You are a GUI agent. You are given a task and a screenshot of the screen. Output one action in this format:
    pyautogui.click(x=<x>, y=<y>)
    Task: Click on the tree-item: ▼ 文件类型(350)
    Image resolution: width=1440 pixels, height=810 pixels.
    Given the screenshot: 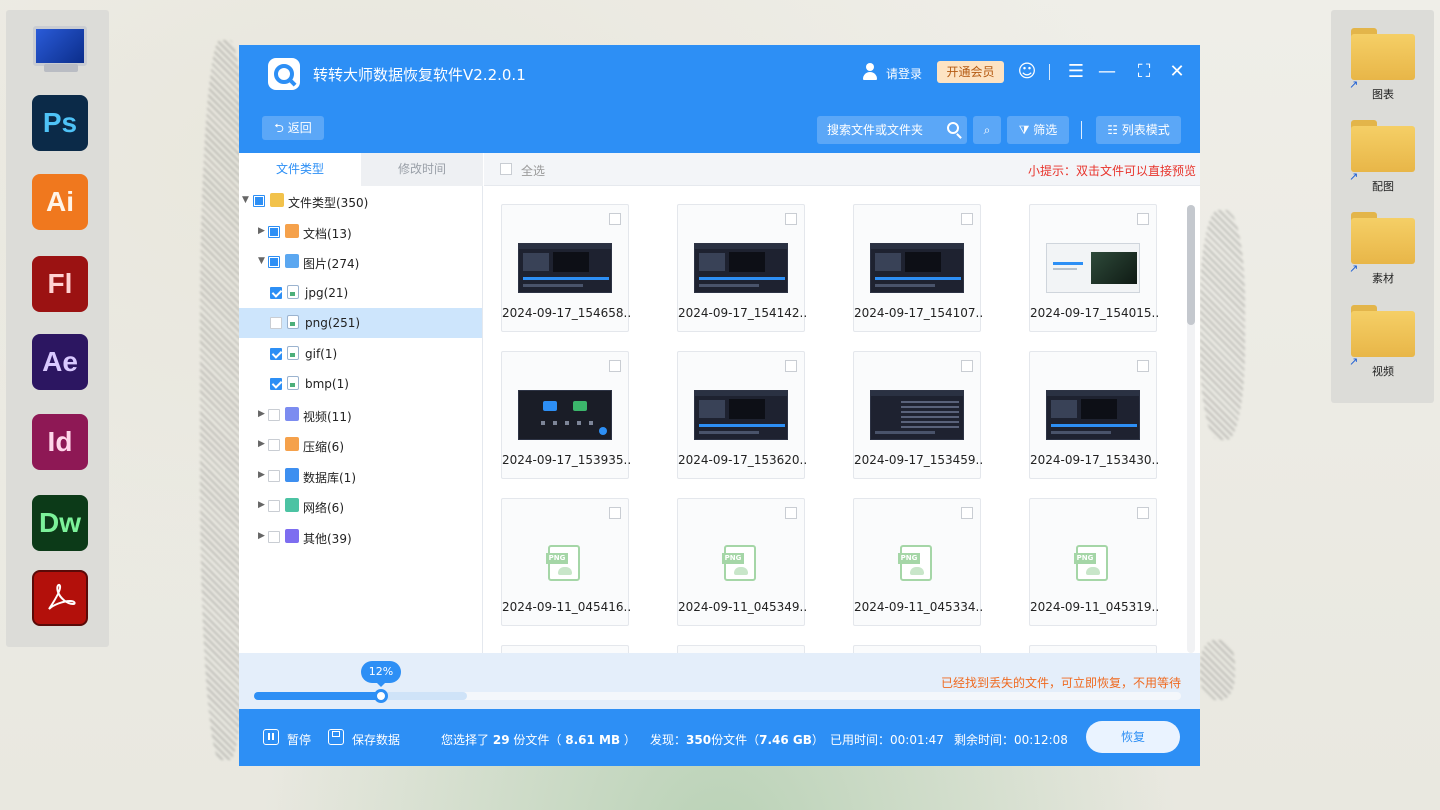 What is the action you would take?
    pyautogui.click(x=360, y=201)
    